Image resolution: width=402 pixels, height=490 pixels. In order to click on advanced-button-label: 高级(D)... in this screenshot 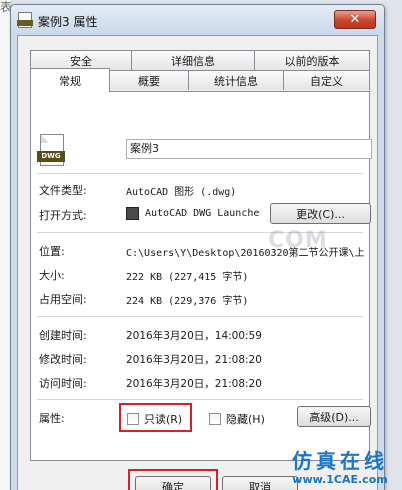, I will do `click(334, 417)`.